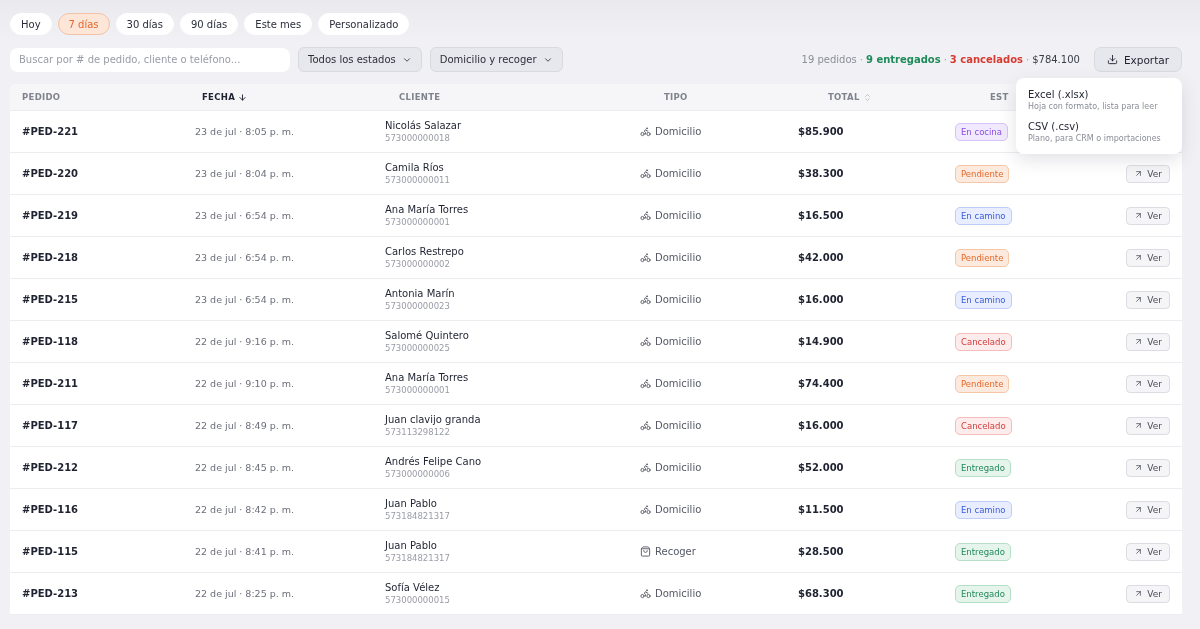  Describe the element at coordinates (144, 24) in the screenshot. I see `range-chip: 30 días` at that location.